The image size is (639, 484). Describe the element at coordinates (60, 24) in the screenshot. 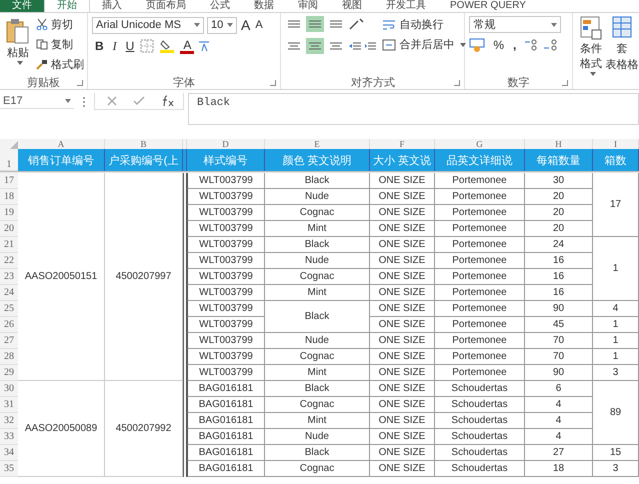

I see `cut-button: 剪切` at that location.